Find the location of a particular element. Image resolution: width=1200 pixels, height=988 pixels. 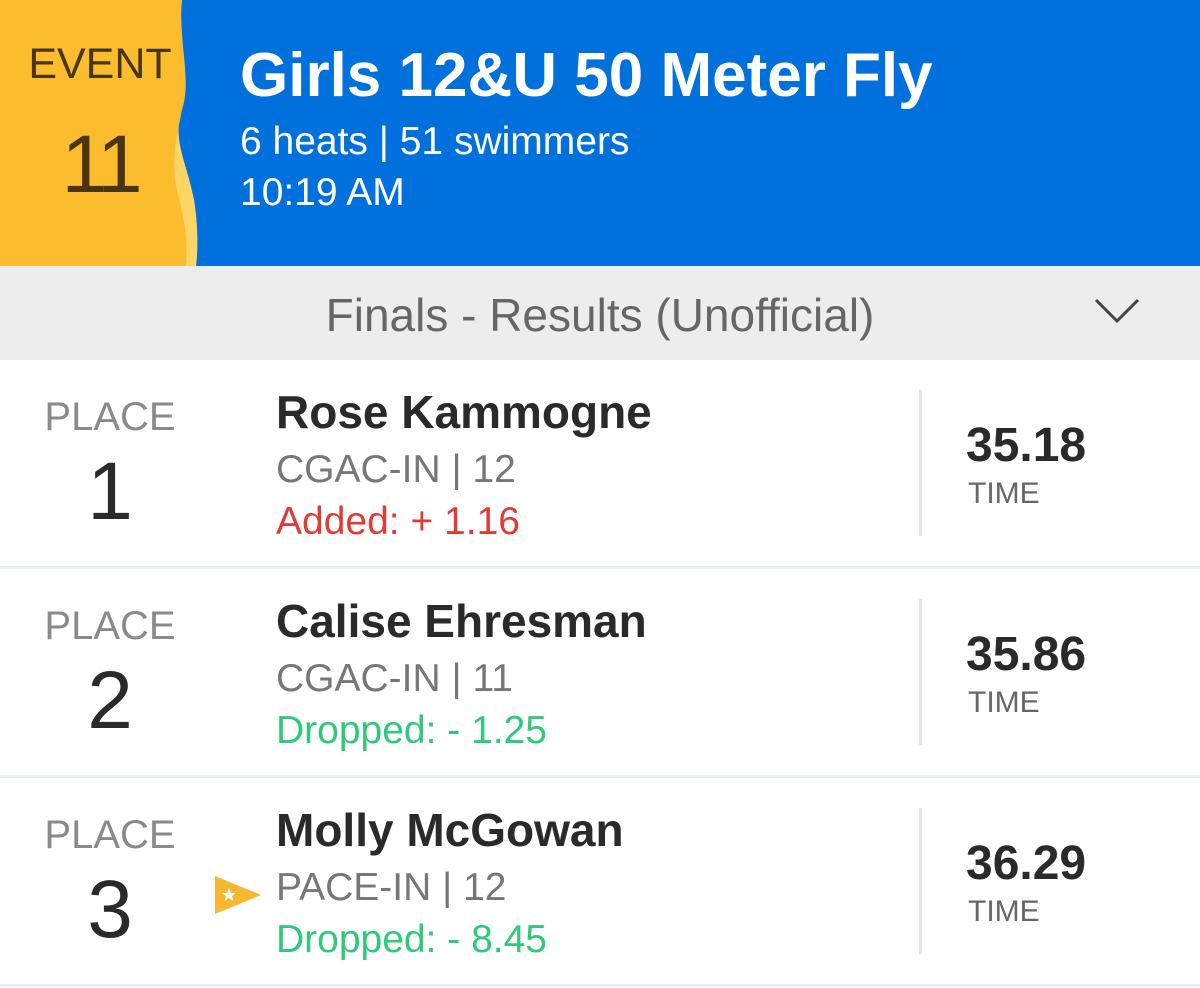

section-title: Finals - Results (Unofficial) is located at coordinates (600, 315).